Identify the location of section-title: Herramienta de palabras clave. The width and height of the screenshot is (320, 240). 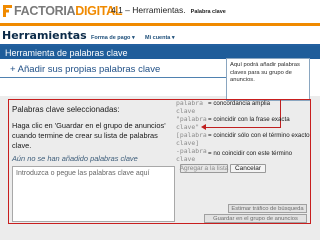
(66, 52).